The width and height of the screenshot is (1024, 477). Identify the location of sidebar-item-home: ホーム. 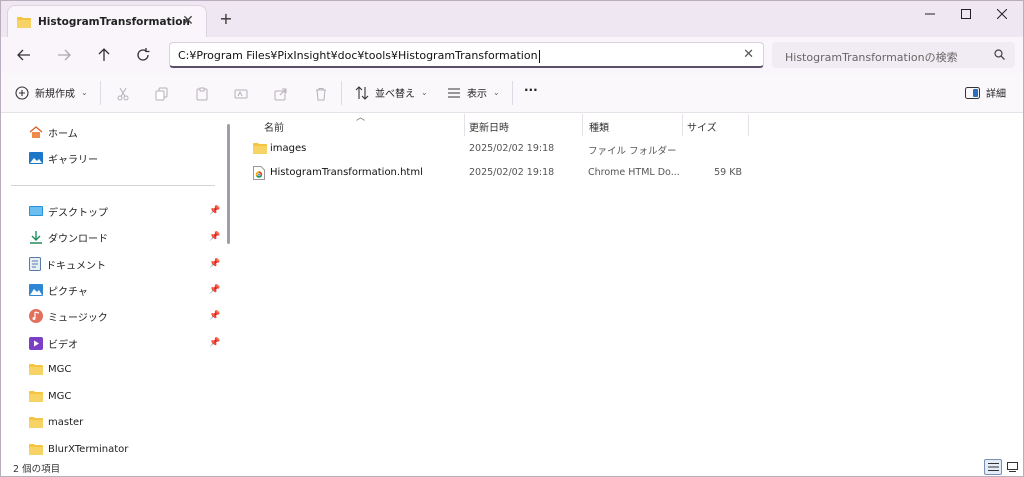
(53, 132).